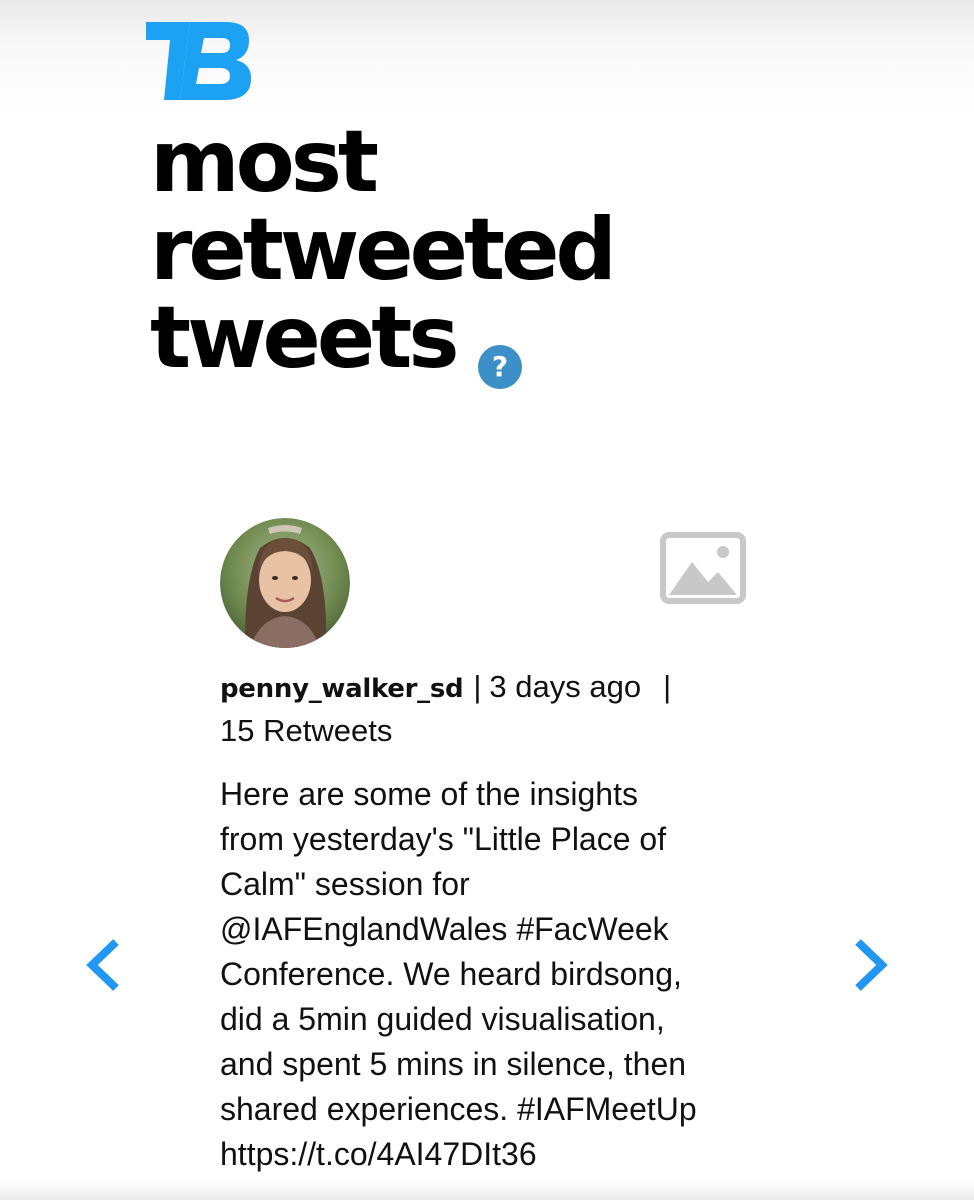  What do you see at coordinates (444, 929) in the screenshot?
I see `tweet-line: @IAFEnglandWales #FacWeek` at bounding box center [444, 929].